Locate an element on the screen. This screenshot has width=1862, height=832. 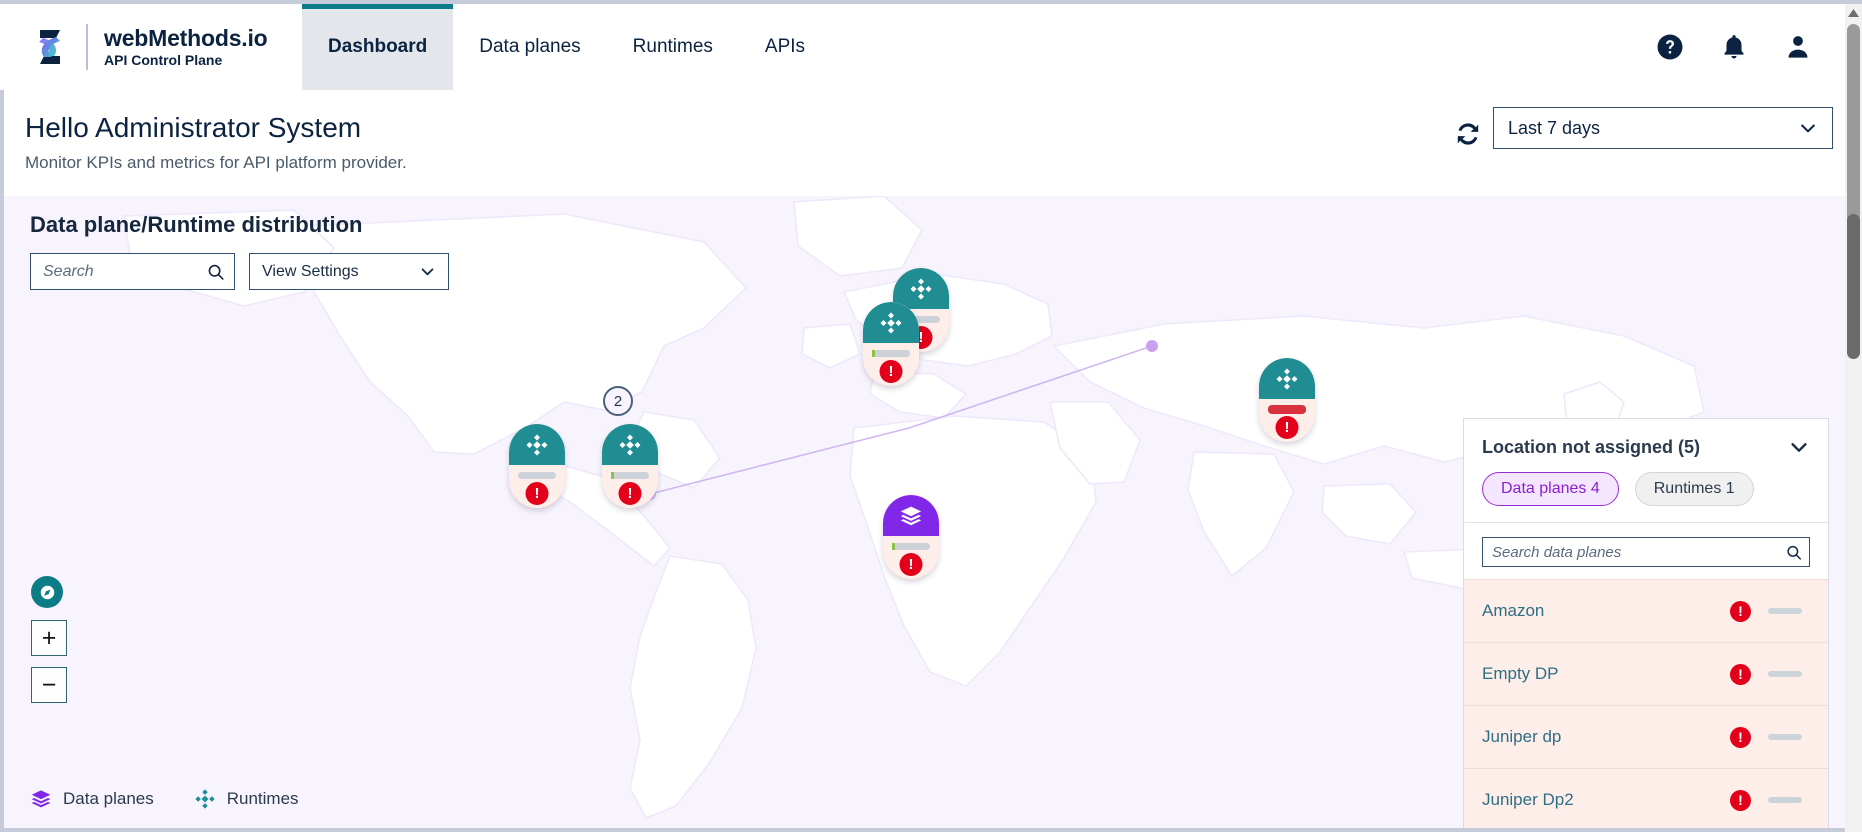
data-plane-row: Empty DP ! is located at coordinates (1646, 673).